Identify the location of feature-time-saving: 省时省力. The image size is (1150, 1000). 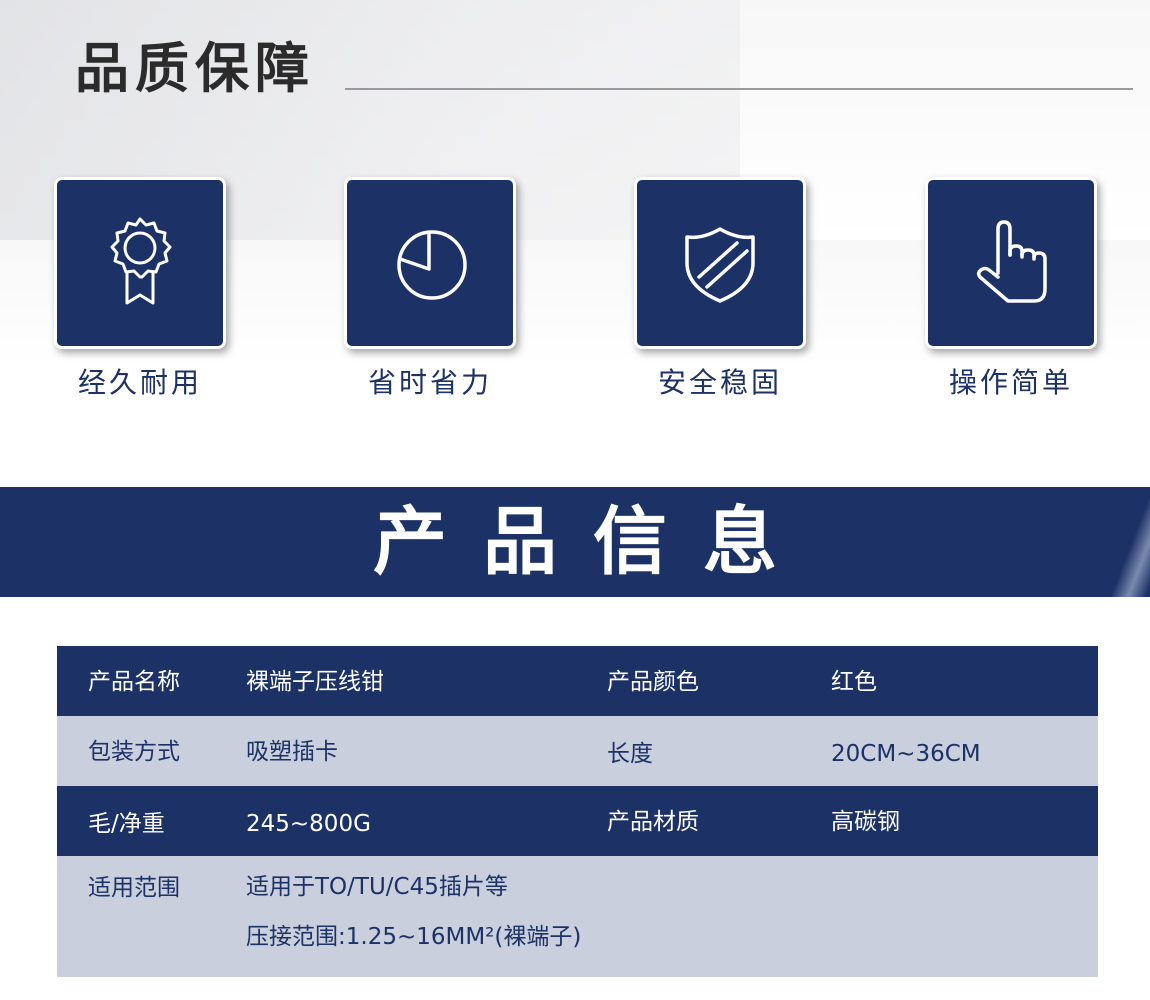
(430, 288).